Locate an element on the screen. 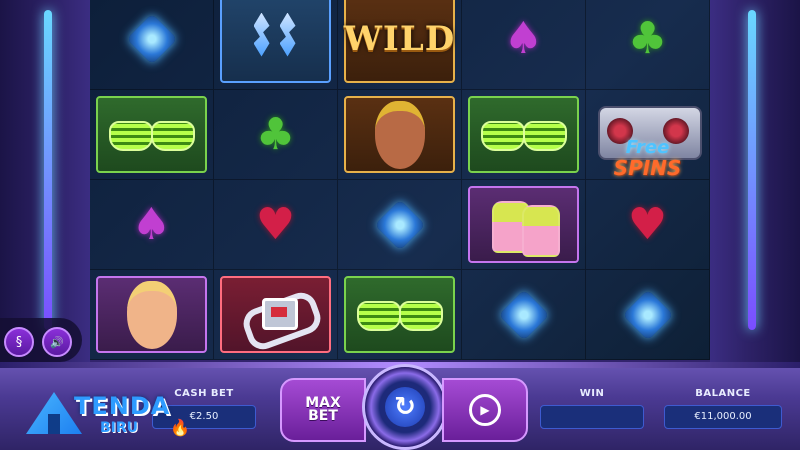  spin-icon: ↻ is located at coordinates (405, 407).